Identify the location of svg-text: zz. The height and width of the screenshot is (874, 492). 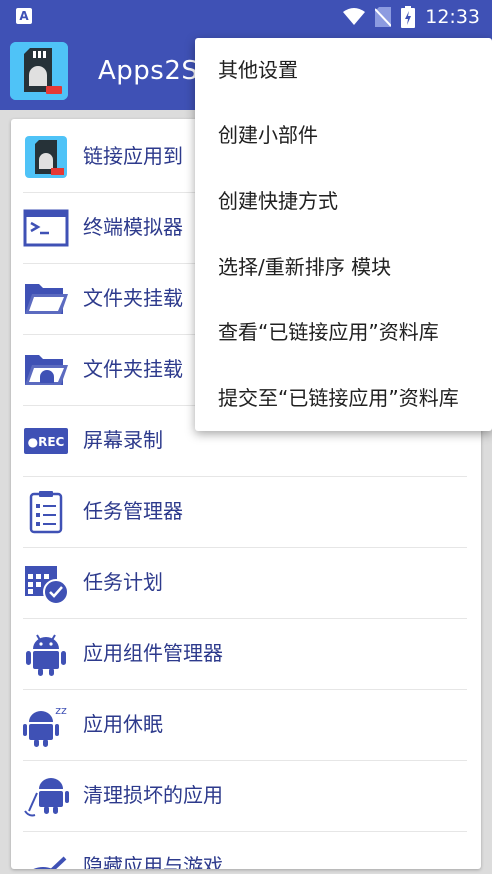
(61, 710).